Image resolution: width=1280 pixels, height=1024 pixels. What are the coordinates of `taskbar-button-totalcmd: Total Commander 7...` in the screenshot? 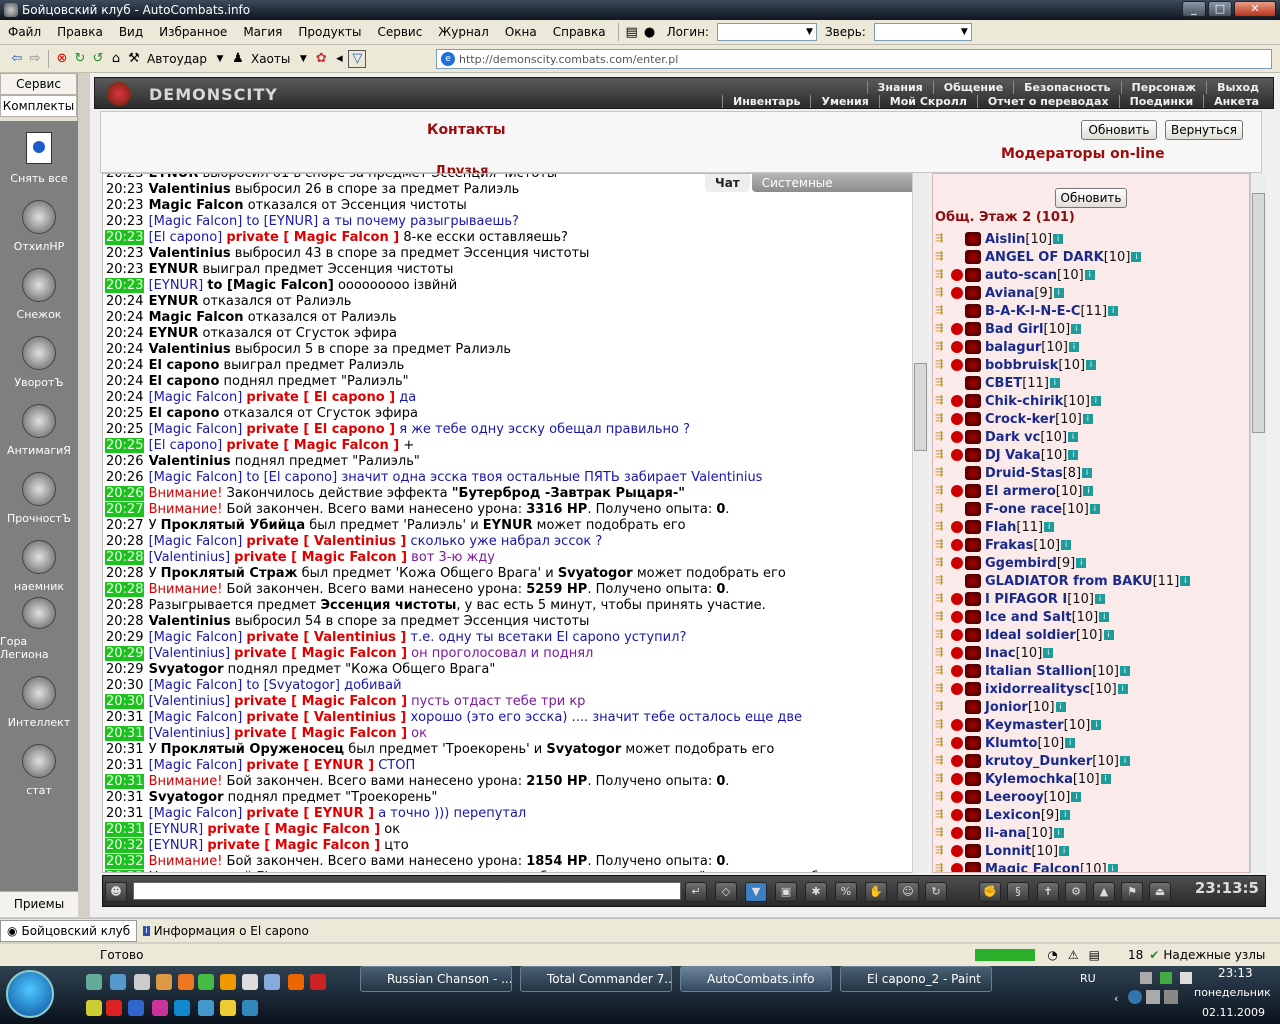 It's located at (596, 979).